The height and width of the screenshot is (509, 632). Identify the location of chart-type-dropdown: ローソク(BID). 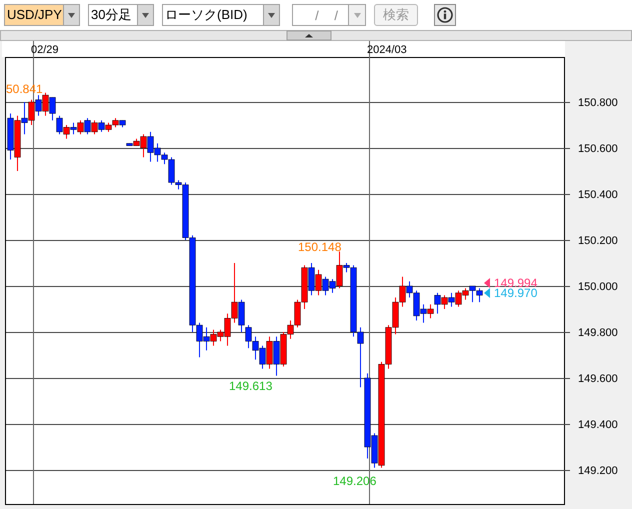
(221, 15).